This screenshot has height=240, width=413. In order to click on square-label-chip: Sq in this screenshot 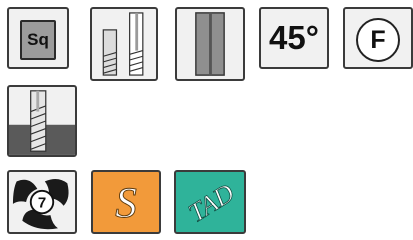, I will do `click(38, 40)`.